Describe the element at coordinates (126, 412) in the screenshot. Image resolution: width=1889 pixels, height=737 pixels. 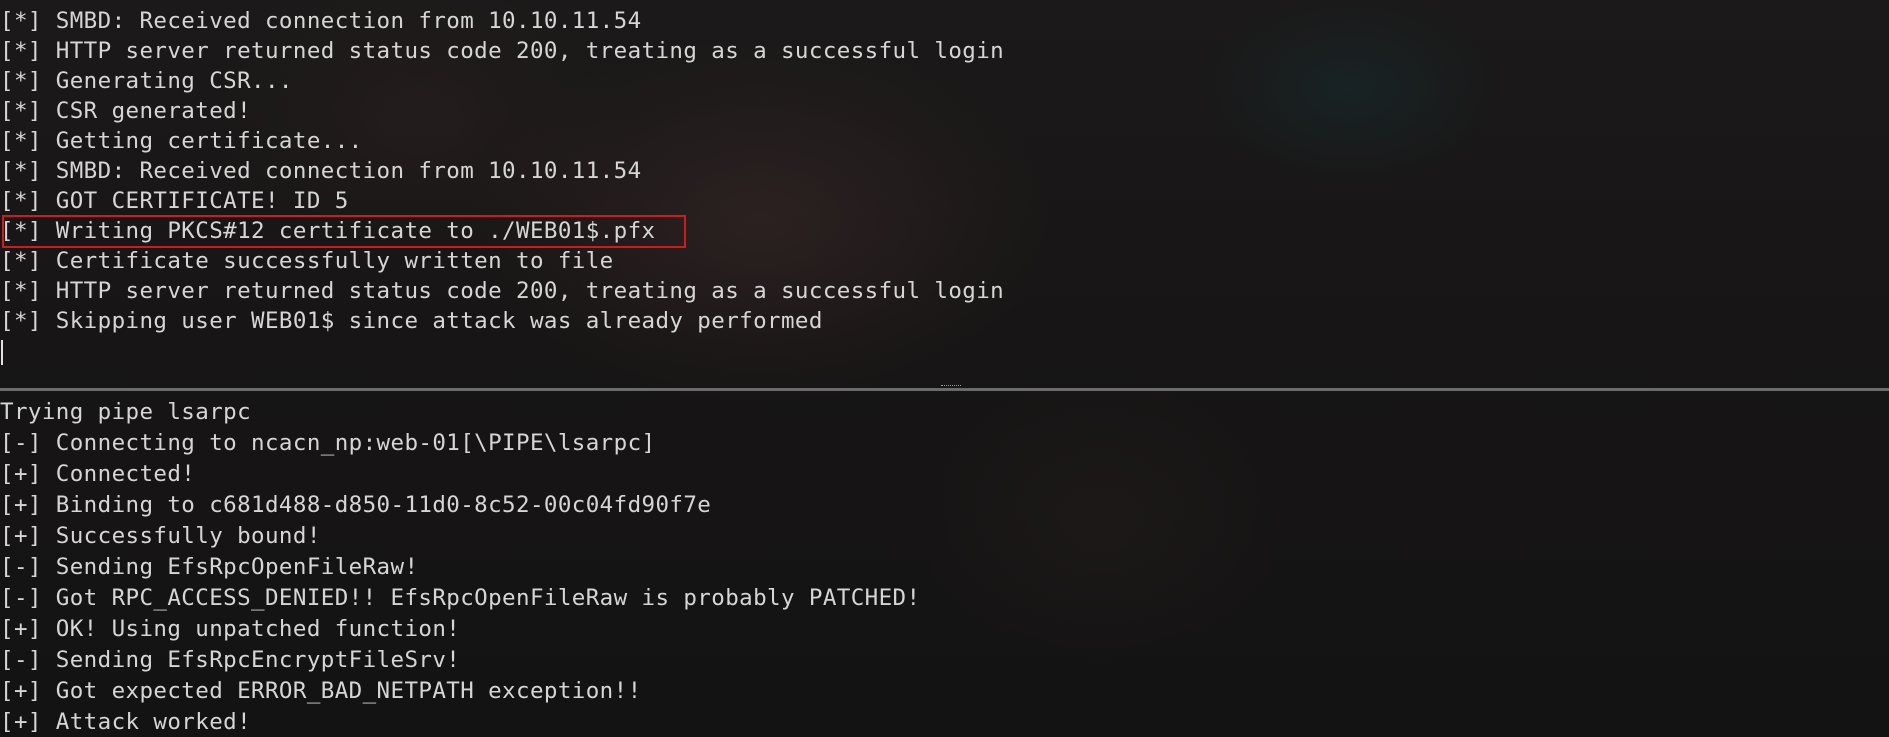
I see `log-line: Trying pipe lsarpc` at that location.